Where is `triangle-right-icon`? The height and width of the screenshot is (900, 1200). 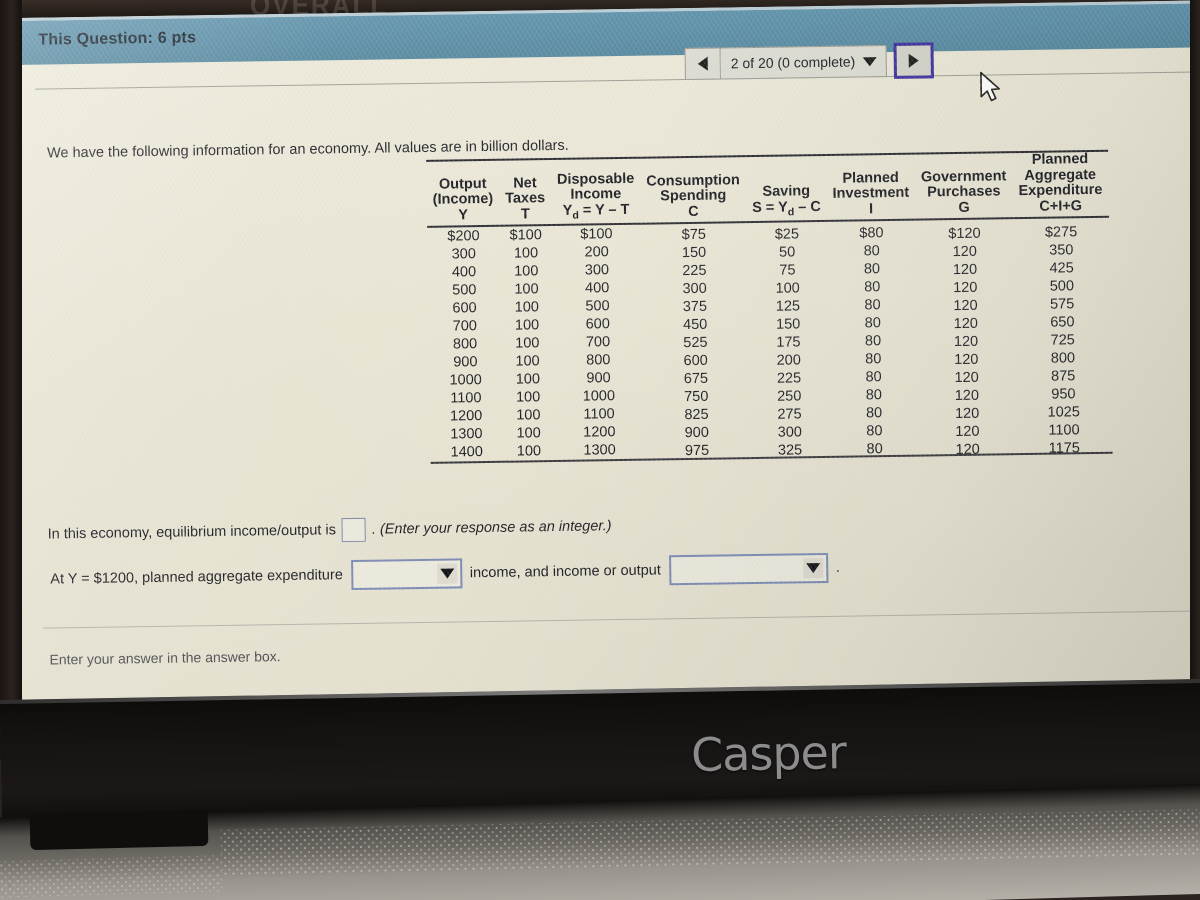
triangle-right-icon is located at coordinates (913, 60).